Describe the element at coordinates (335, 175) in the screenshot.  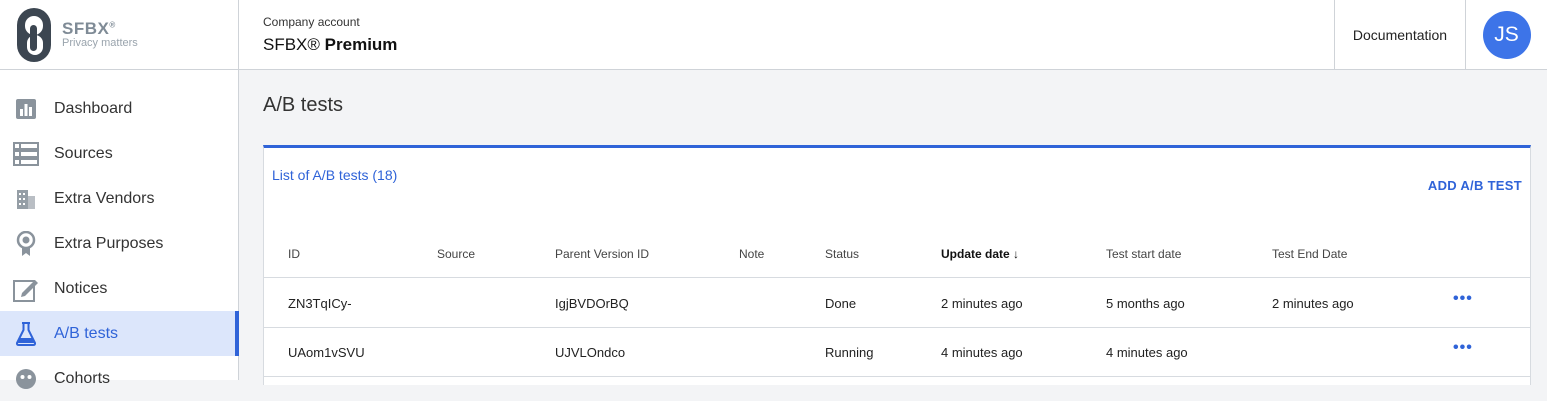
I see `list-title: List of A/B tests (18)` at that location.